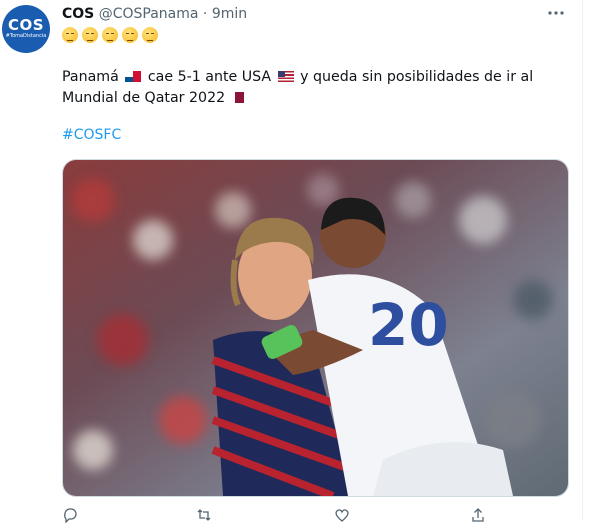  What do you see at coordinates (78, 14) in the screenshot?
I see `display-name: COS` at bounding box center [78, 14].